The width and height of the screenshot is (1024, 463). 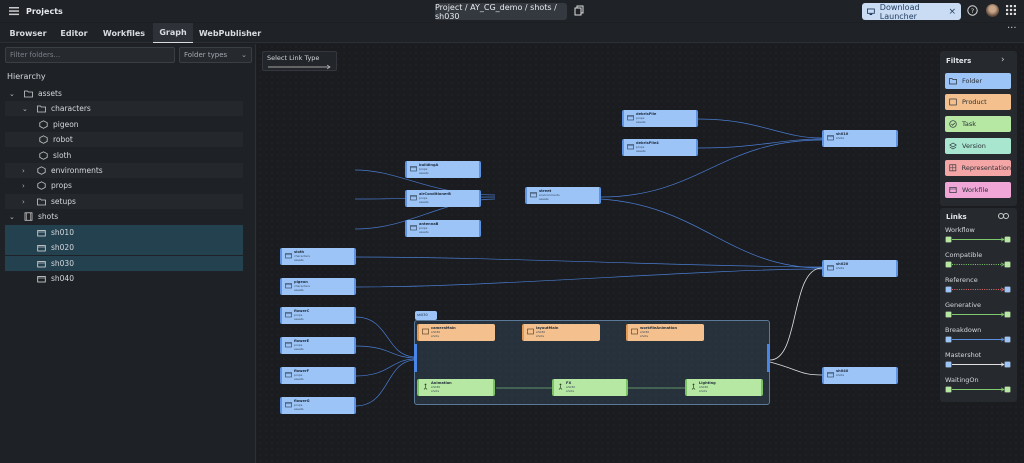 I want to click on graph-node-debrisPile4: debrisPile4 props assets, so click(x=660, y=147).